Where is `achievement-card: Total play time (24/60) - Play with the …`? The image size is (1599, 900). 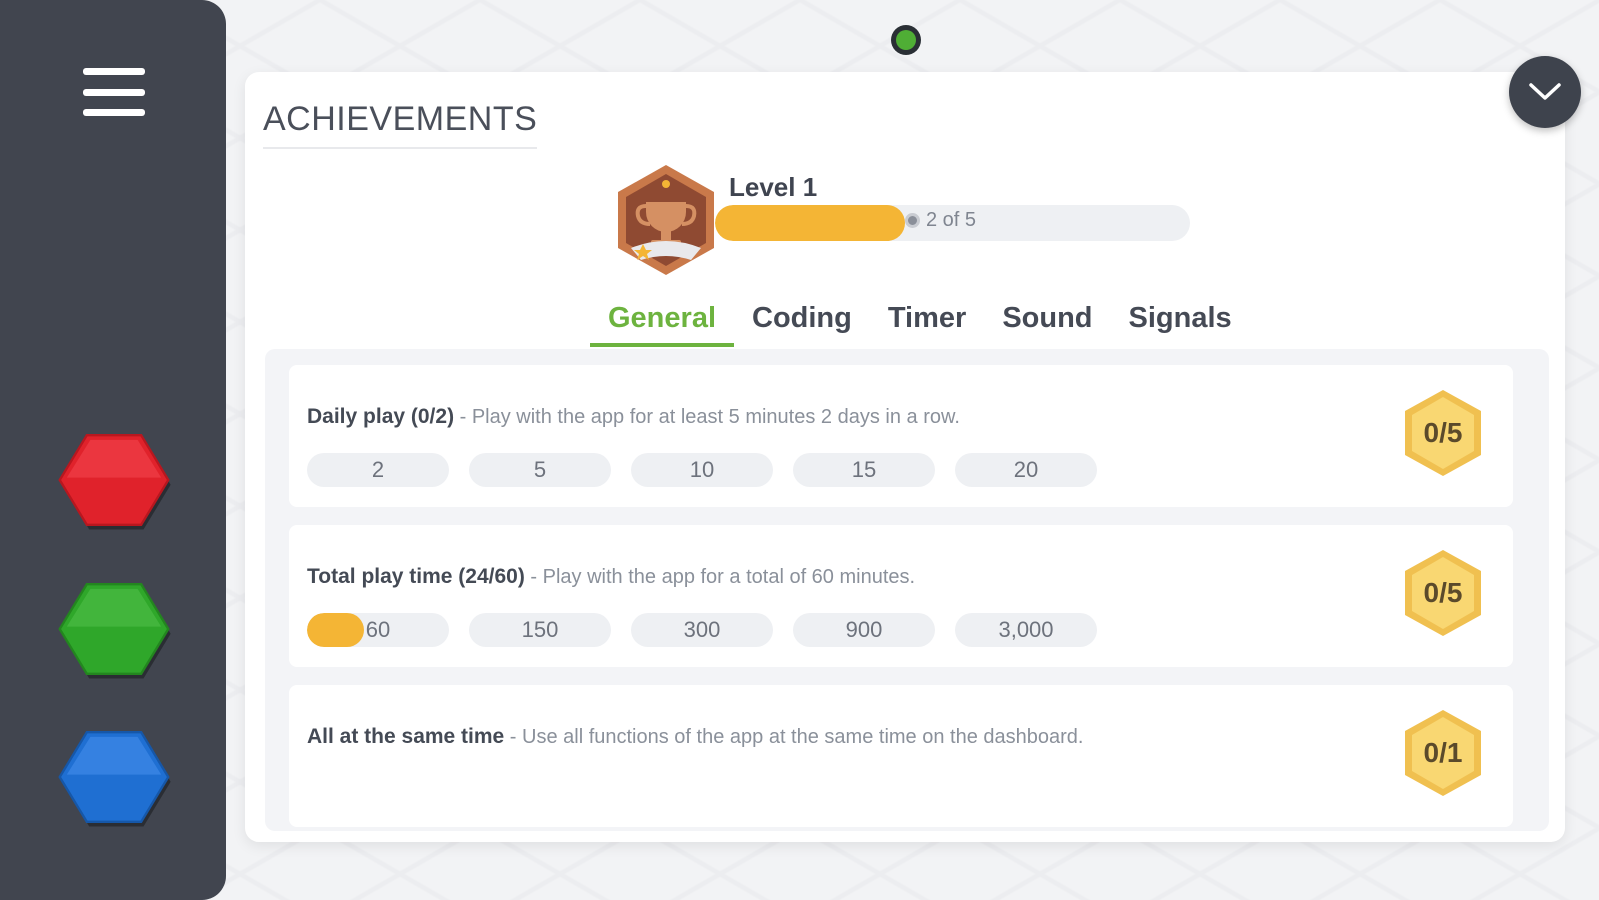
achievement-card: Total play time (24/60) - Play with the … is located at coordinates (901, 596).